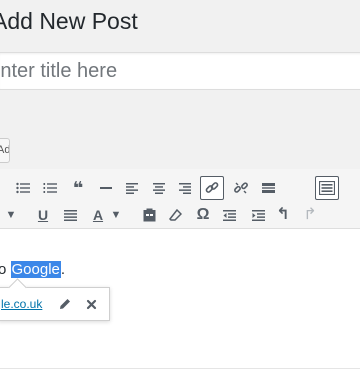 The image size is (360, 369). I want to click on eraser-icon, so click(175, 214).